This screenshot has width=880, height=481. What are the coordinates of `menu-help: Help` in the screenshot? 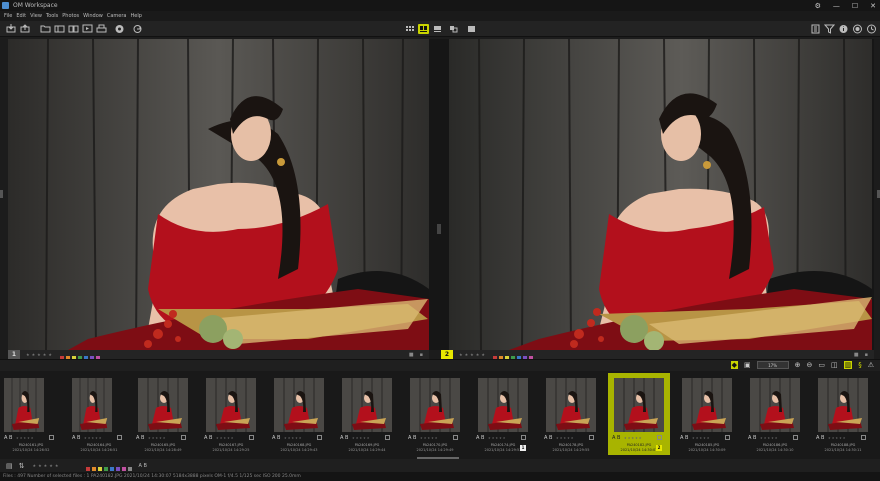 It's located at (135, 16).